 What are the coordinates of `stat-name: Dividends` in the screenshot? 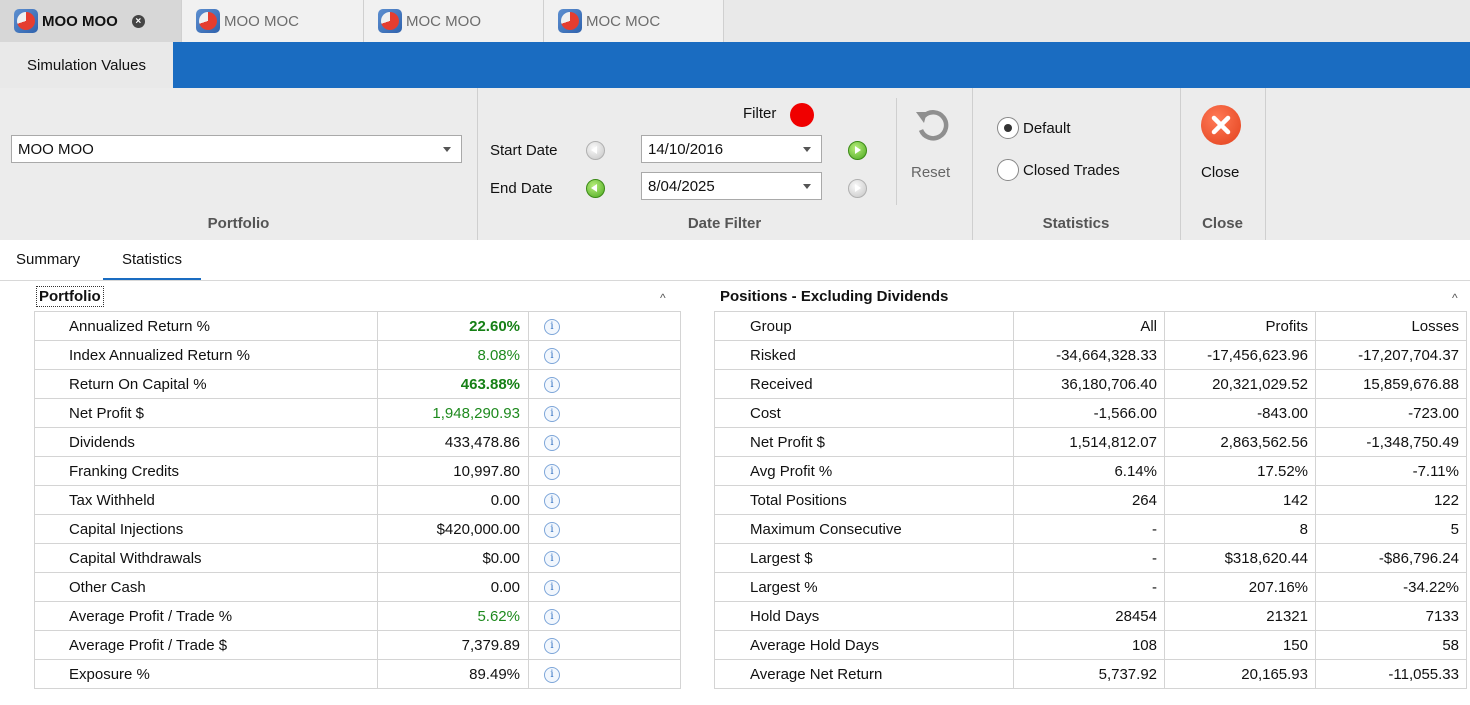 It's located at (206, 442).